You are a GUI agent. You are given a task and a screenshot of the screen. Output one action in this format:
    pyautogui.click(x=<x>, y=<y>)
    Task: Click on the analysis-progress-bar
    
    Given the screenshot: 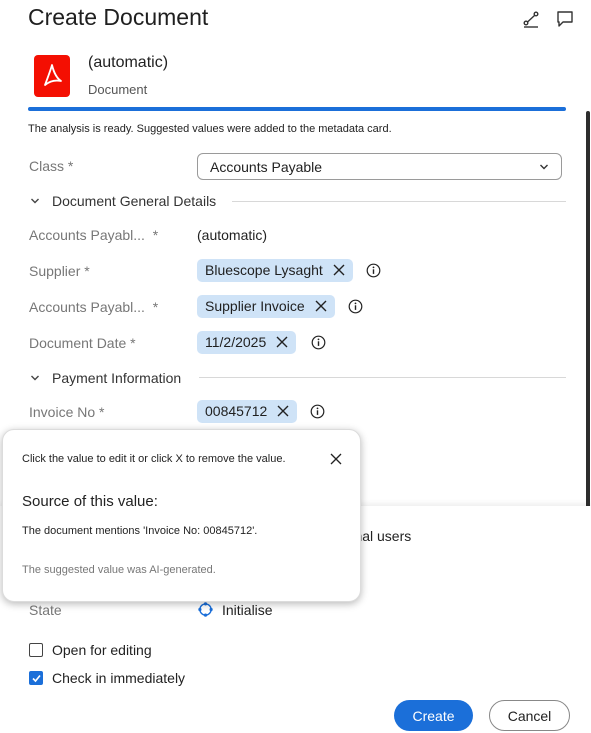 What is the action you would take?
    pyautogui.click(x=297, y=109)
    